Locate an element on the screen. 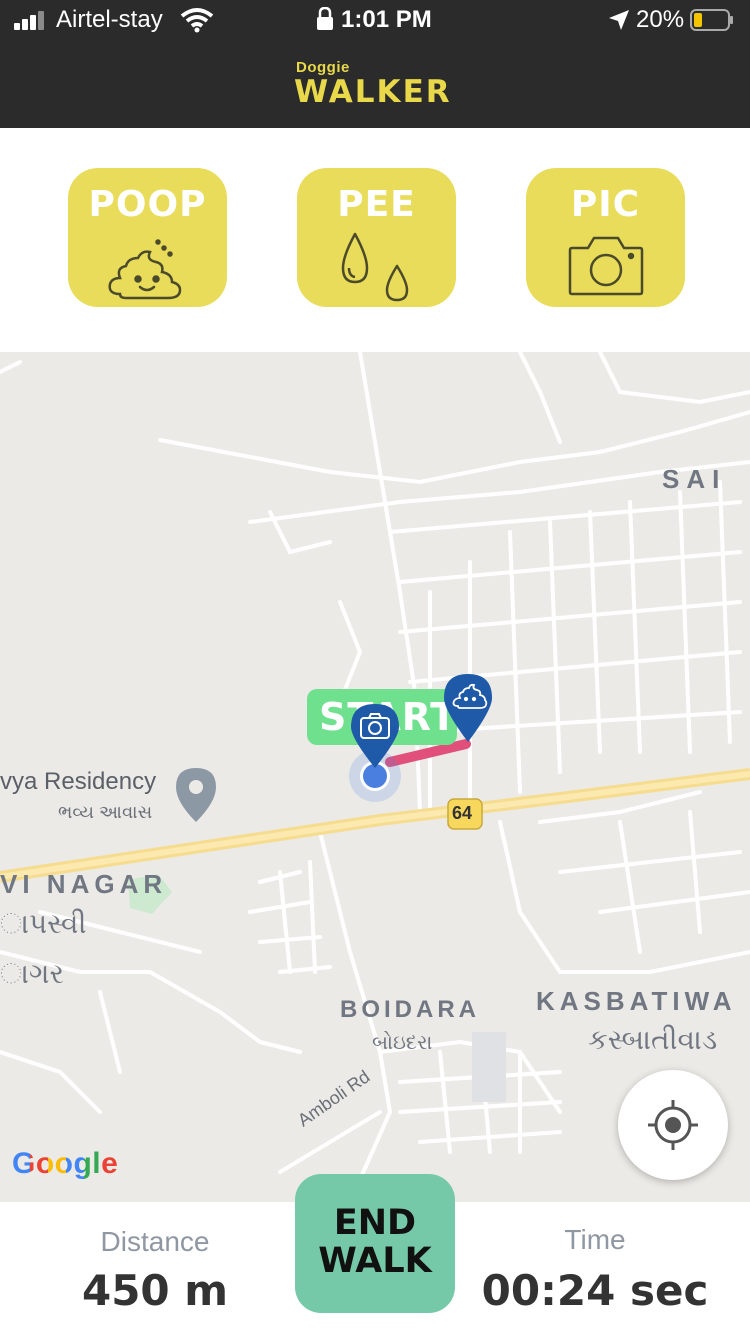 The width and height of the screenshot is (750, 1334). google-logo: Google is located at coordinates (65, 1164).